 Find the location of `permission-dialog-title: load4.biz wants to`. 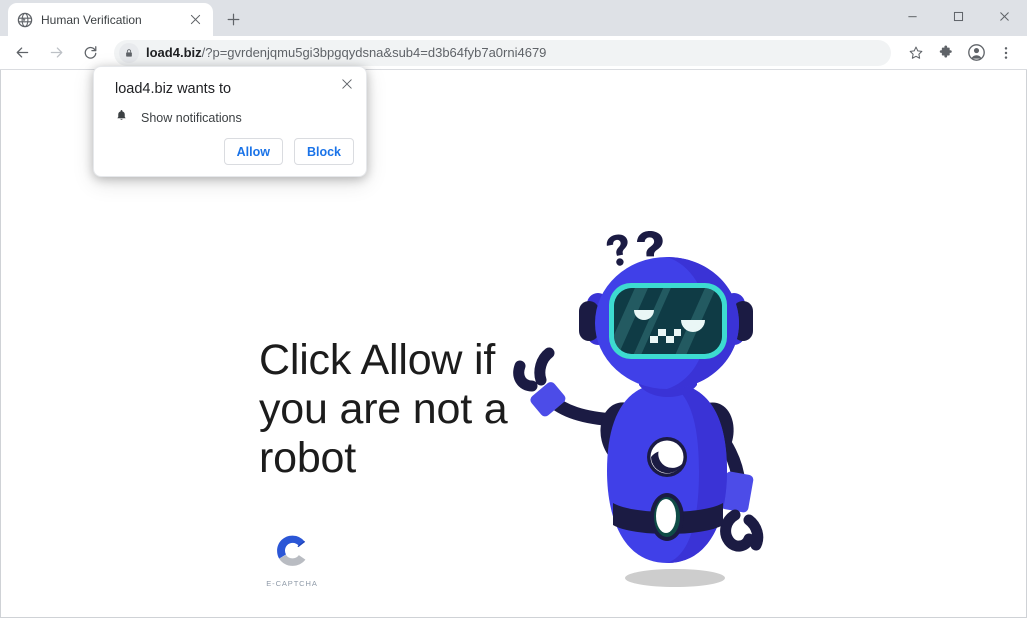

permission-dialog-title: load4.biz wants to is located at coordinates (173, 89).